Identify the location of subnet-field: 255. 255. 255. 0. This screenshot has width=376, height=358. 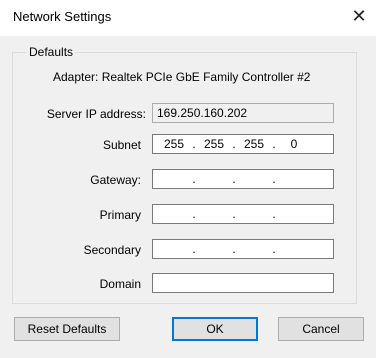
(243, 144).